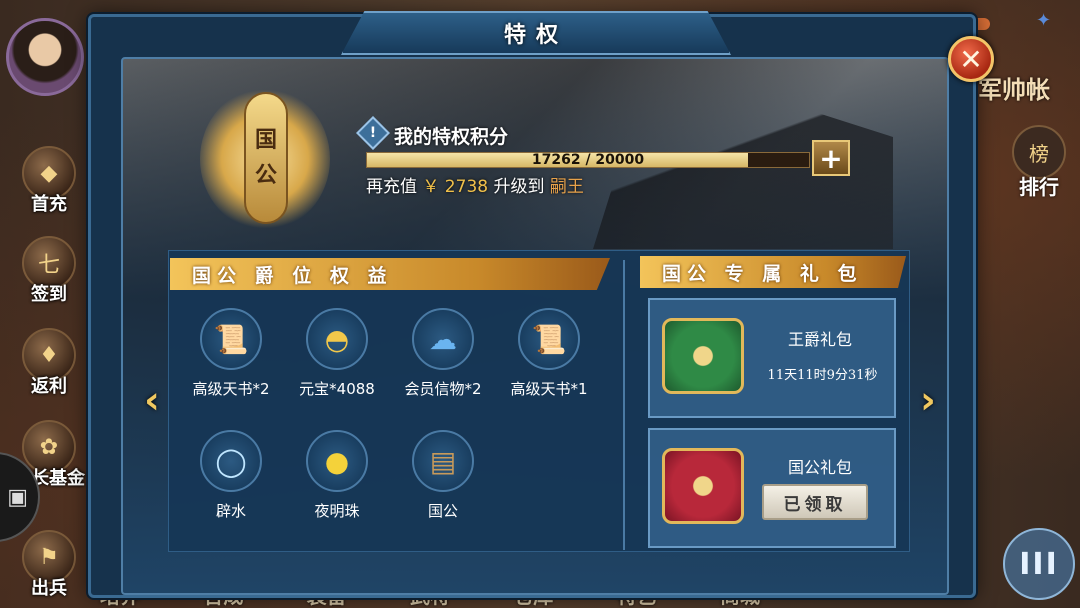 The height and width of the screenshot is (608, 1080). Describe the element at coordinates (49, 271) in the screenshot. I see `side-btn-sign-in: 七 签到` at that location.